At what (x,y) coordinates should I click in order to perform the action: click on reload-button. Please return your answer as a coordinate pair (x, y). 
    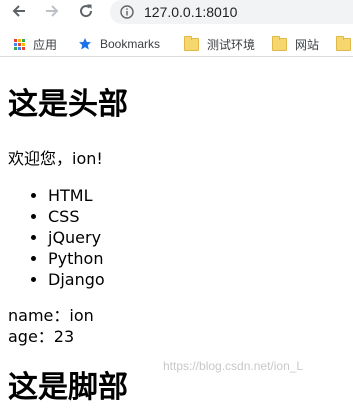
    Looking at the image, I should click on (86, 11).